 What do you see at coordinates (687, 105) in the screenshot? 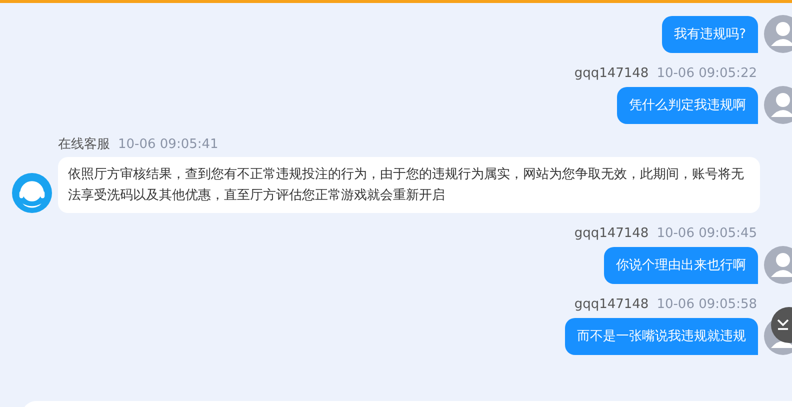
I see `message-bubble: 凭什么判定我违规啊` at bounding box center [687, 105].